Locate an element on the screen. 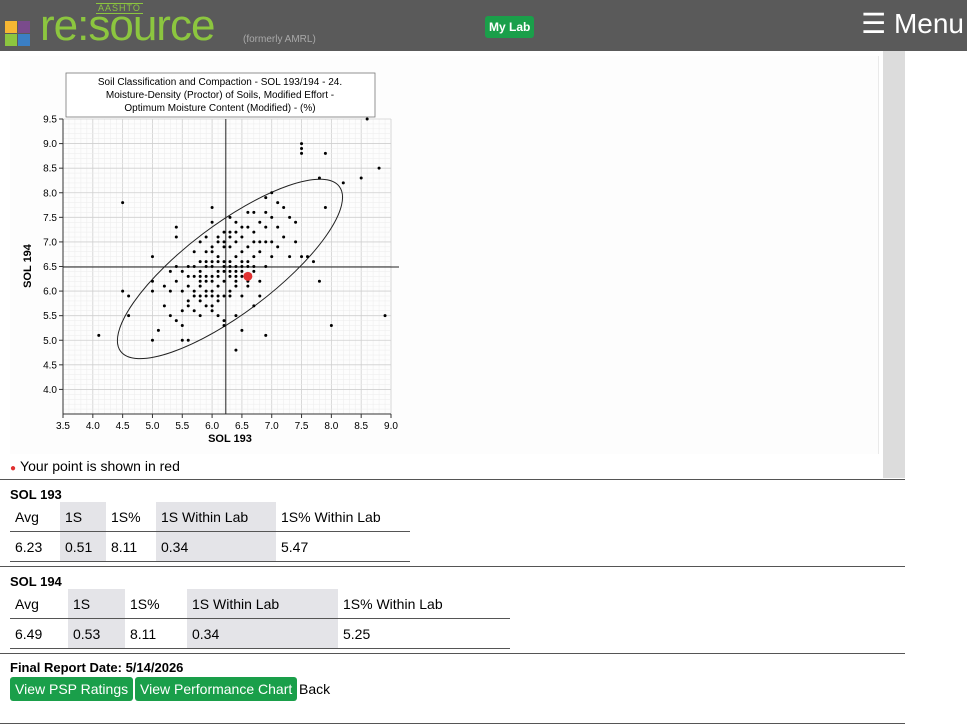 The image size is (967, 727). x-axis-label: SOL 193 is located at coordinates (230, 439).